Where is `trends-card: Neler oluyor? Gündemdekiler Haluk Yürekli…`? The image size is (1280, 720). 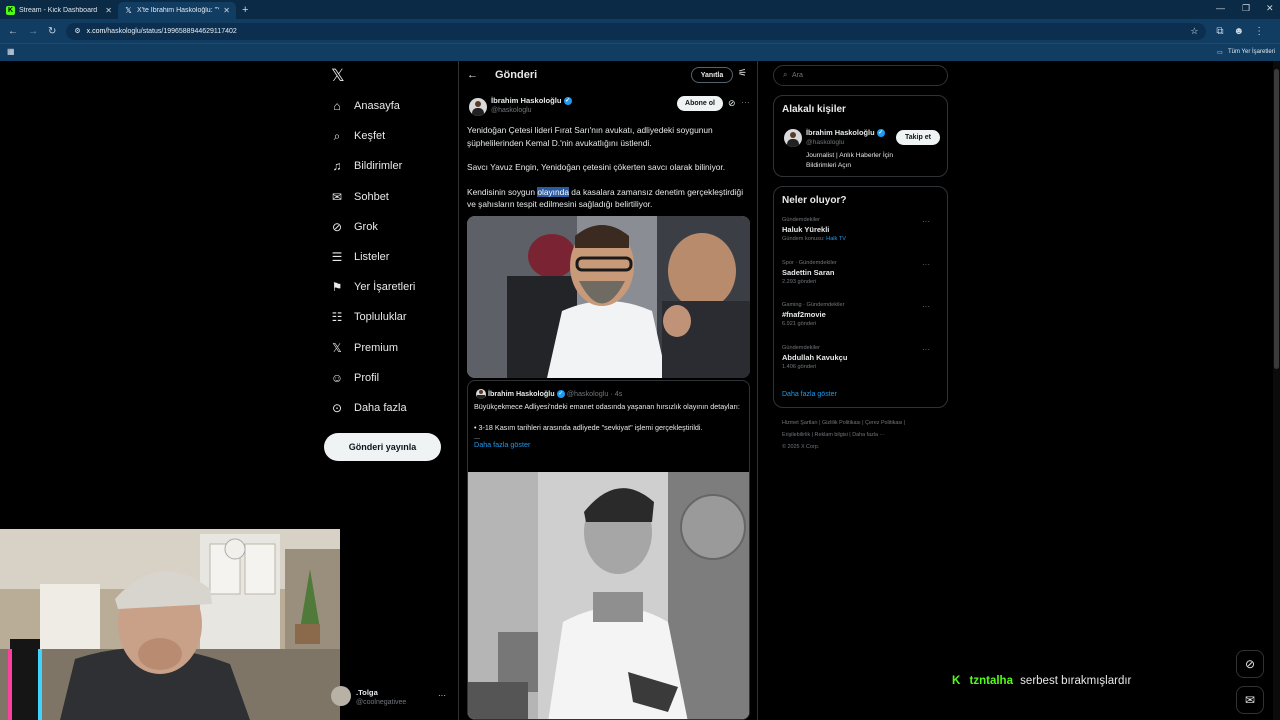
trends-card: Neler oluyor? Gündemdekiler Haluk Yürekli… is located at coordinates (860, 297).